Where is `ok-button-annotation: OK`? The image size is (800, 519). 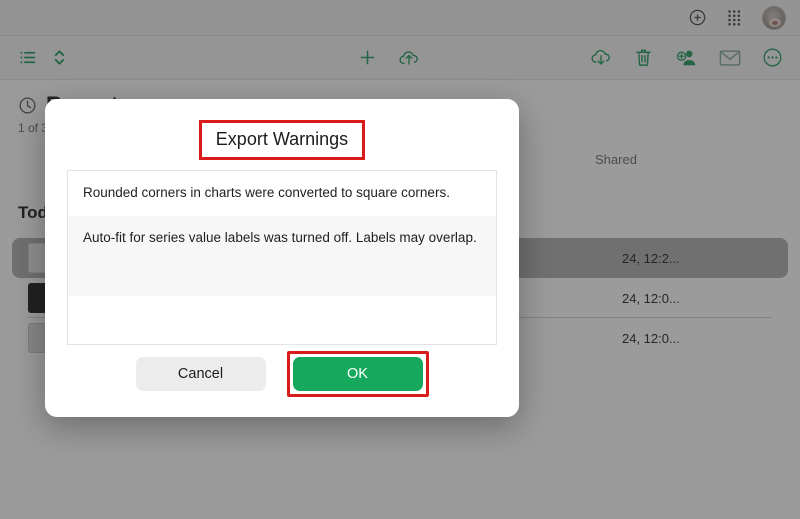
ok-button-annotation: OK is located at coordinates (357, 374).